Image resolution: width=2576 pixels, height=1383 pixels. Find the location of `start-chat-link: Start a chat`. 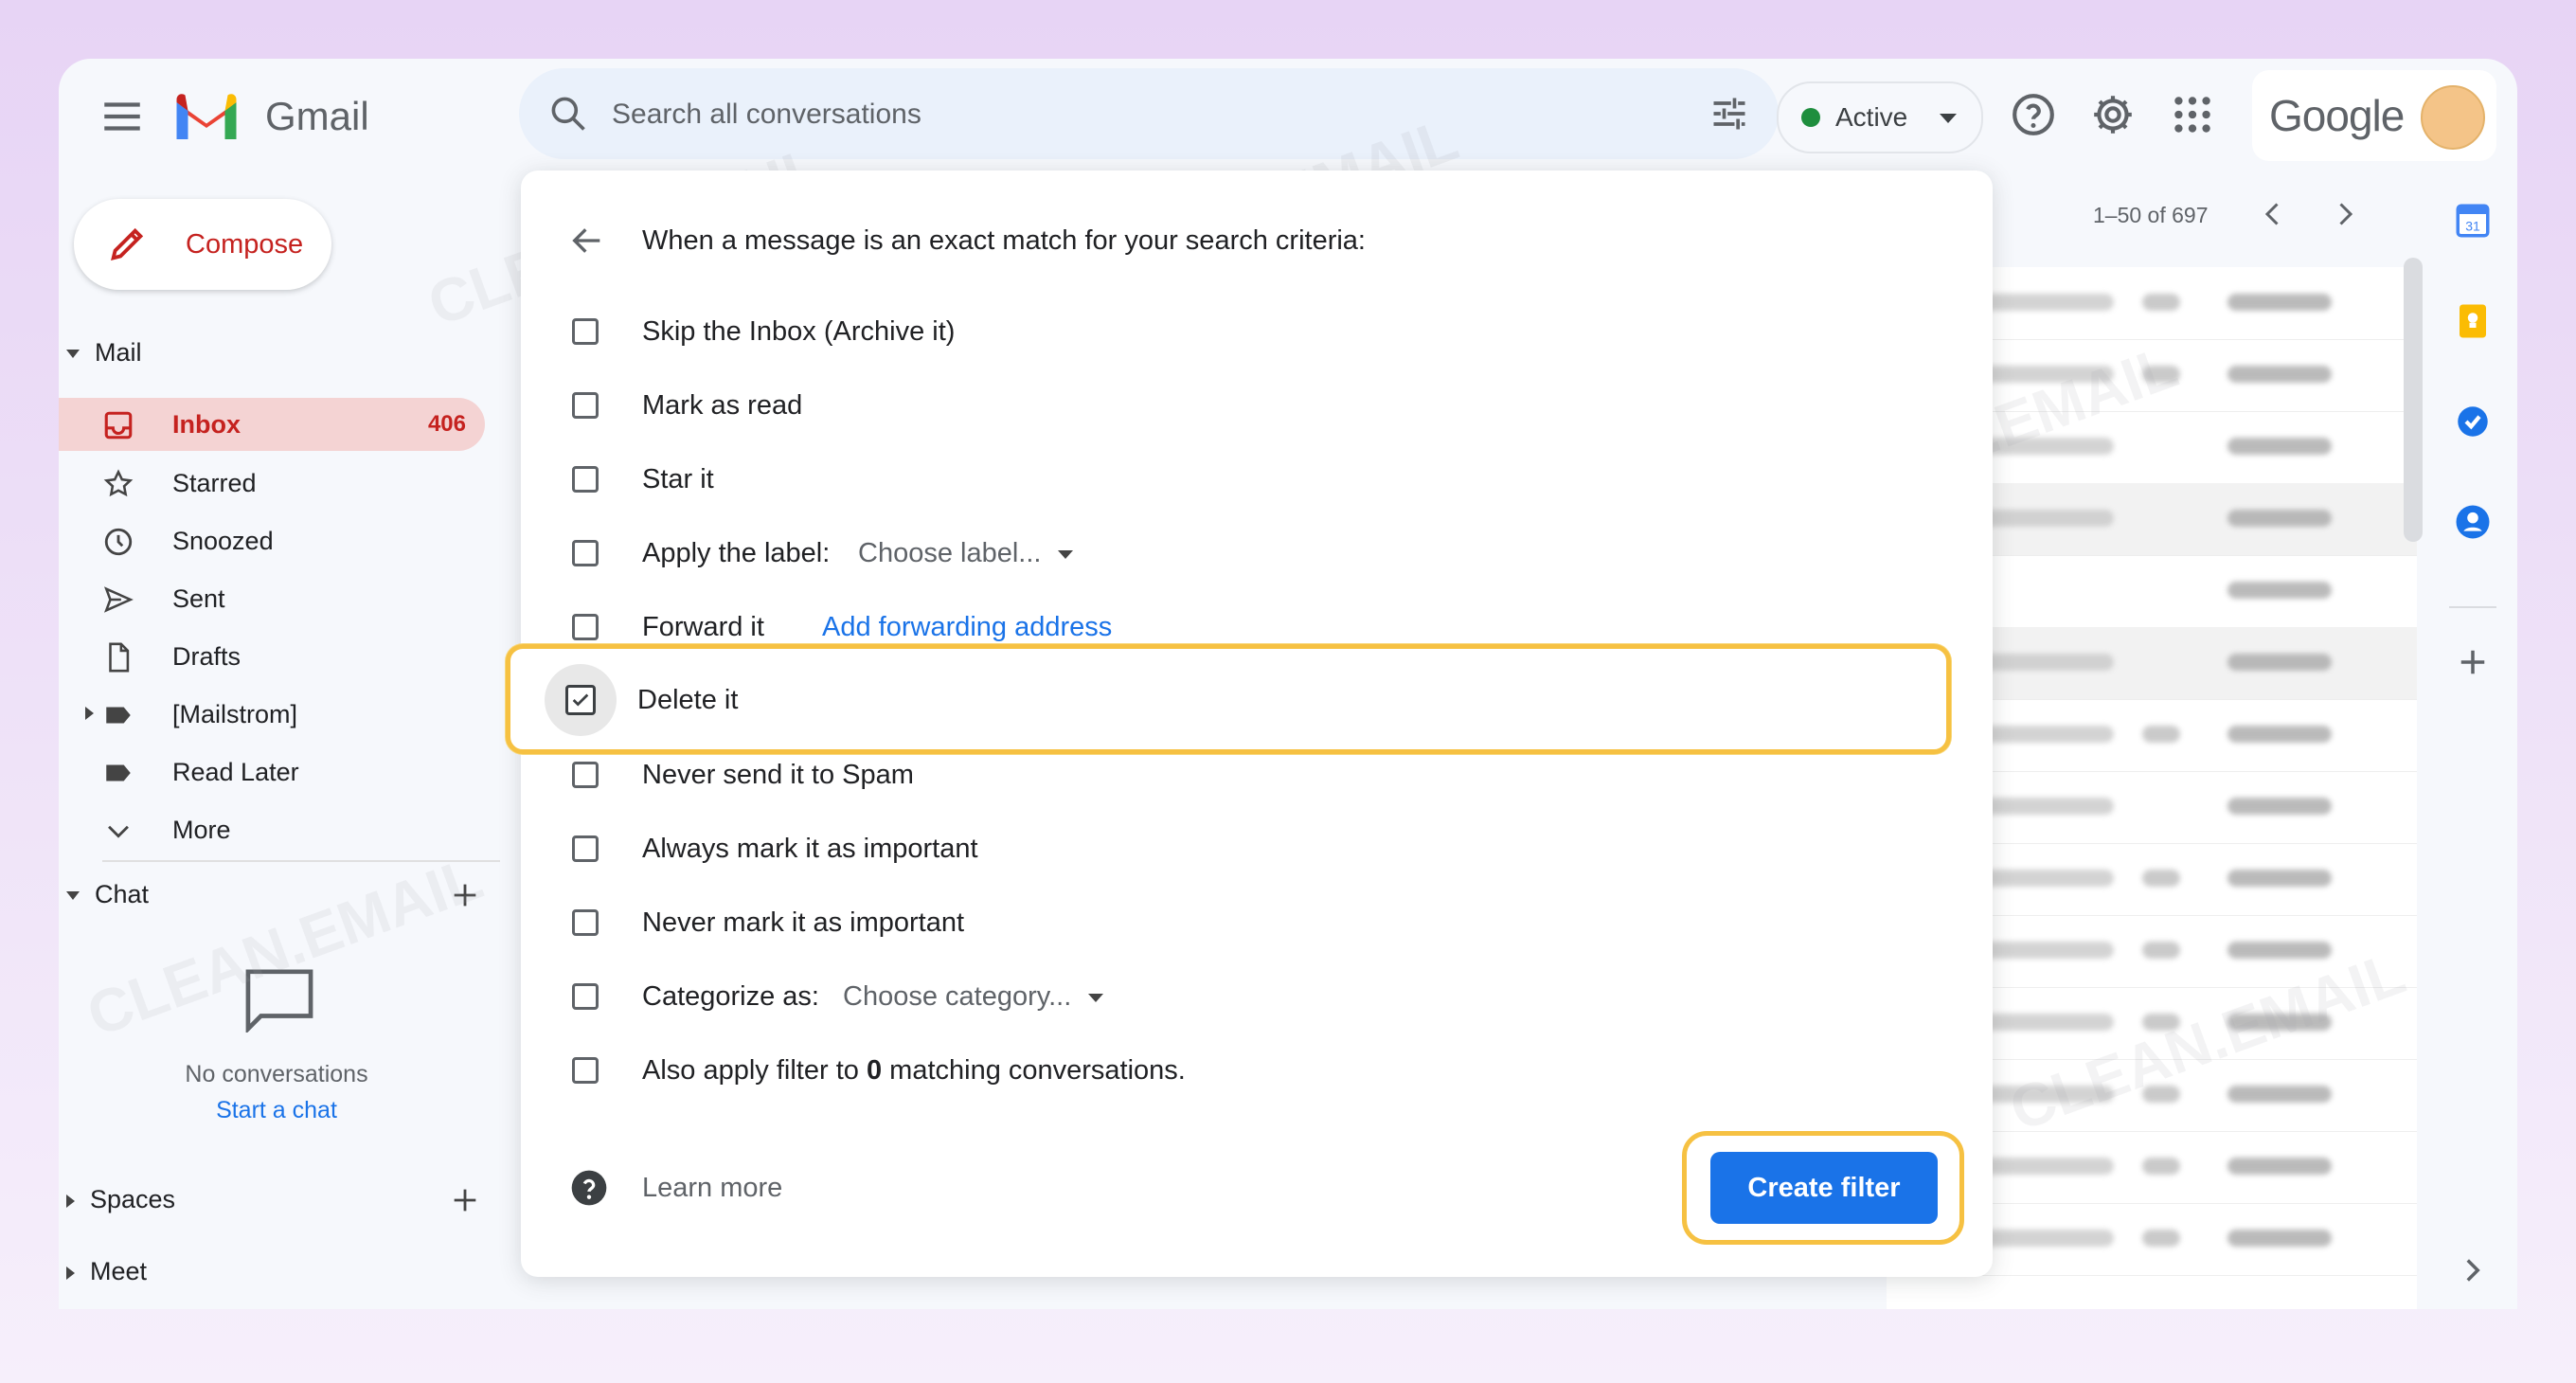

start-chat-link: Start a chat is located at coordinates (276, 1110).